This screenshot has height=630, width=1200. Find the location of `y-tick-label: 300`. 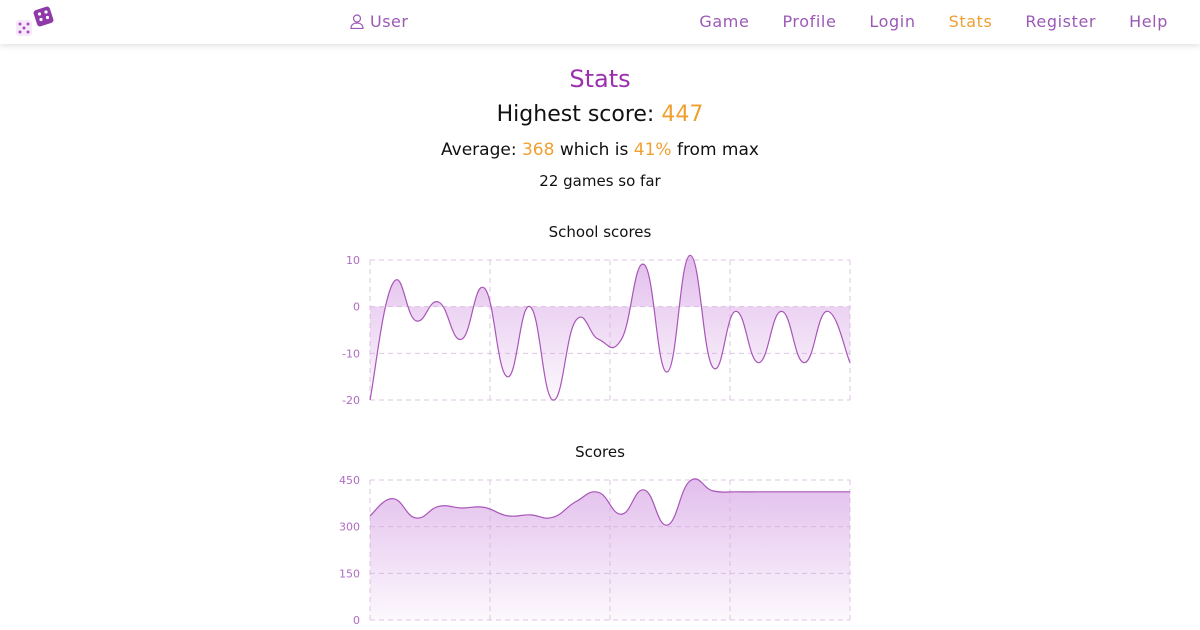

y-tick-label: 300 is located at coordinates (349, 527).